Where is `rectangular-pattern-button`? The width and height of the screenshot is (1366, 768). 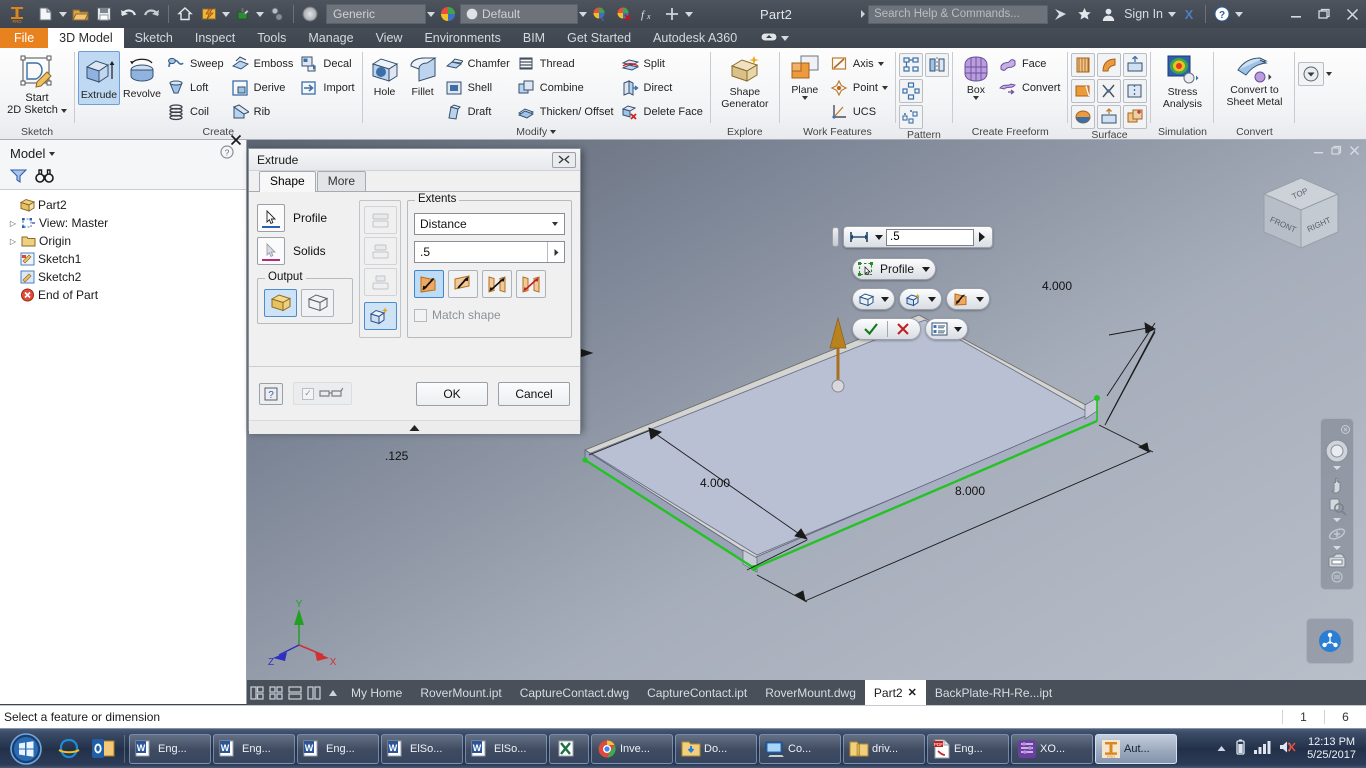
rectangular-pattern-button is located at coordinates (910, 65).